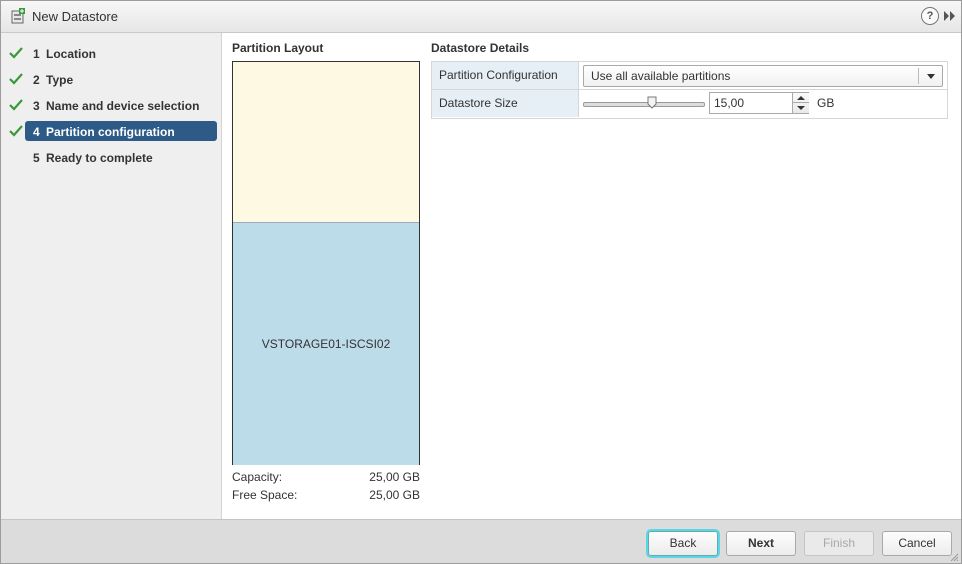 The image size is (962, 564). What do you see at coordinates (36, 158) in the screenshot?
I see `step-number: 5` at bounding box center [36, 158].